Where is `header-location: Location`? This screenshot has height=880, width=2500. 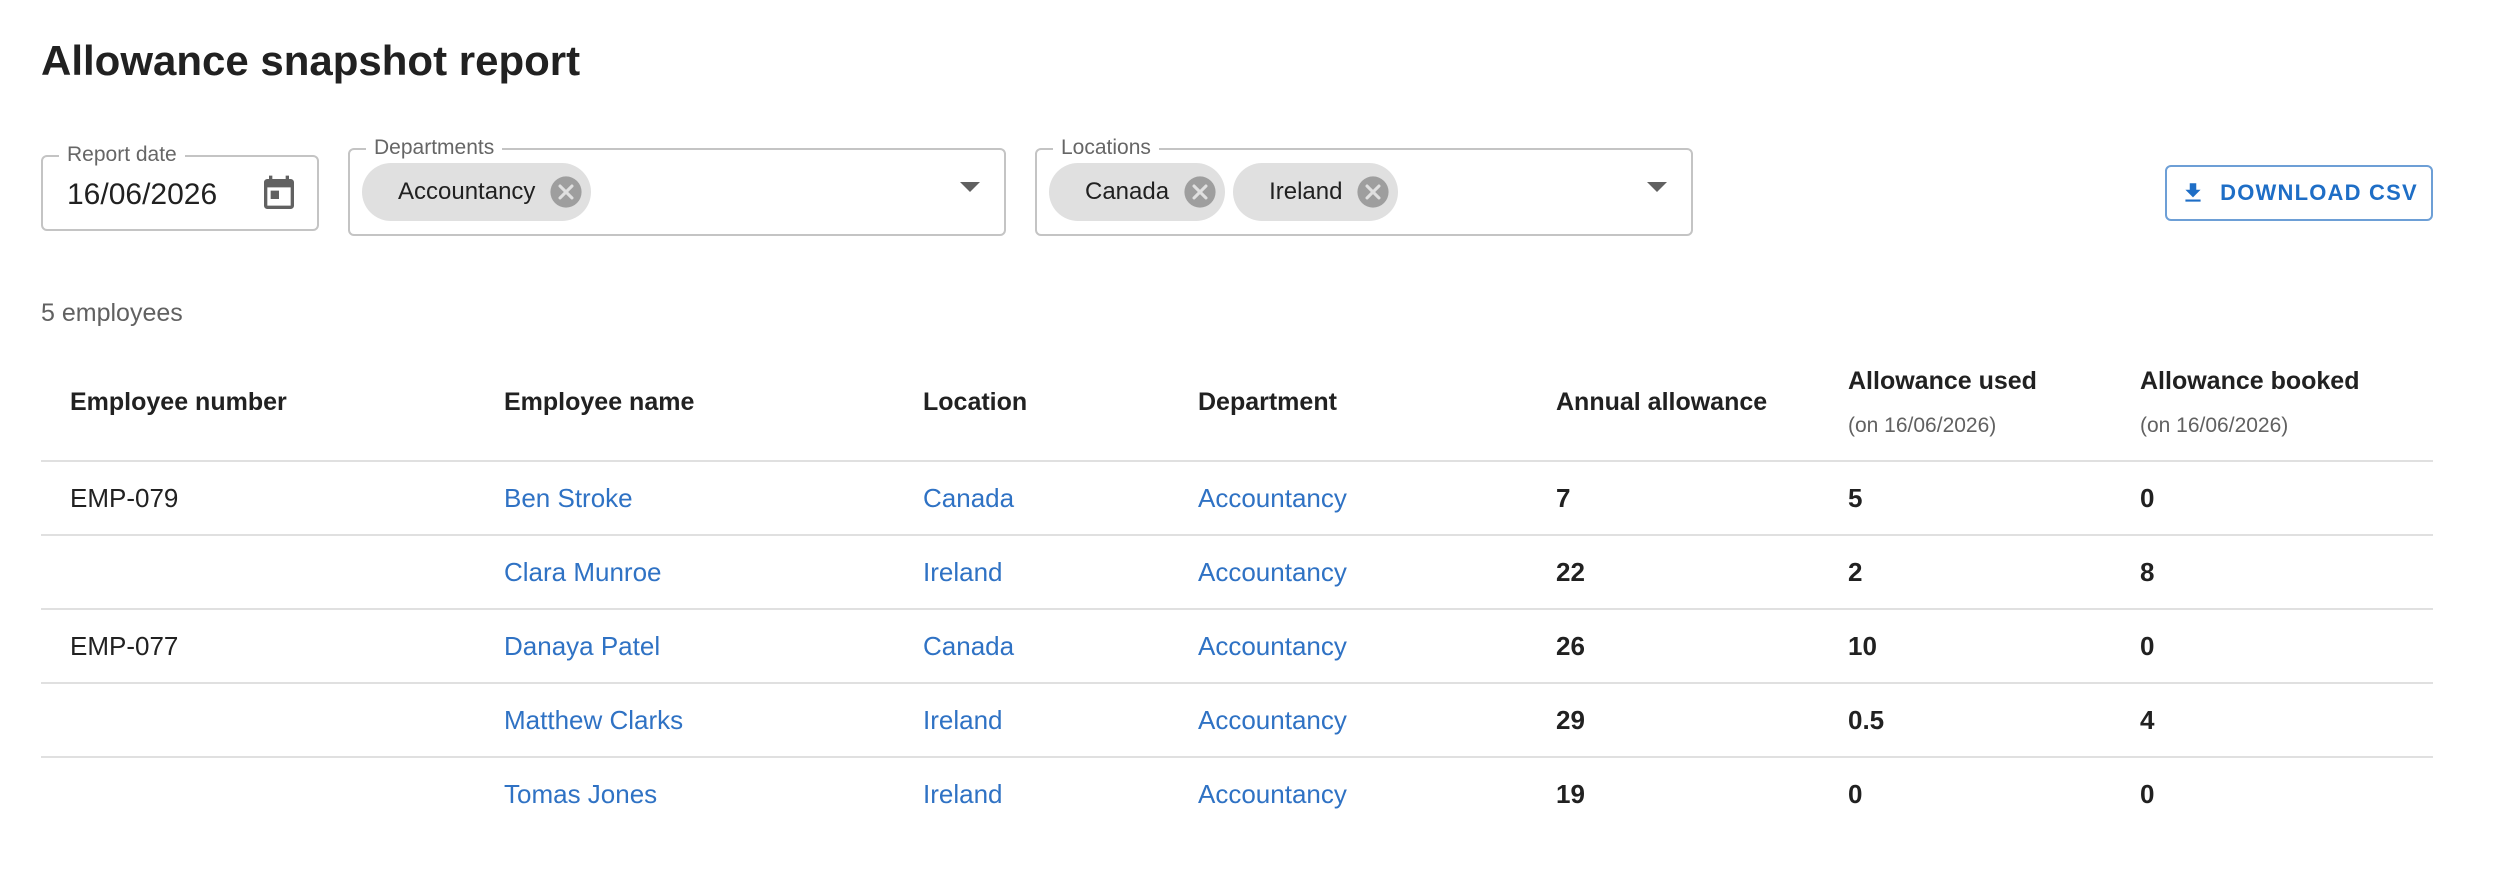
header-location: Location is located at coordinates (1060, 403).